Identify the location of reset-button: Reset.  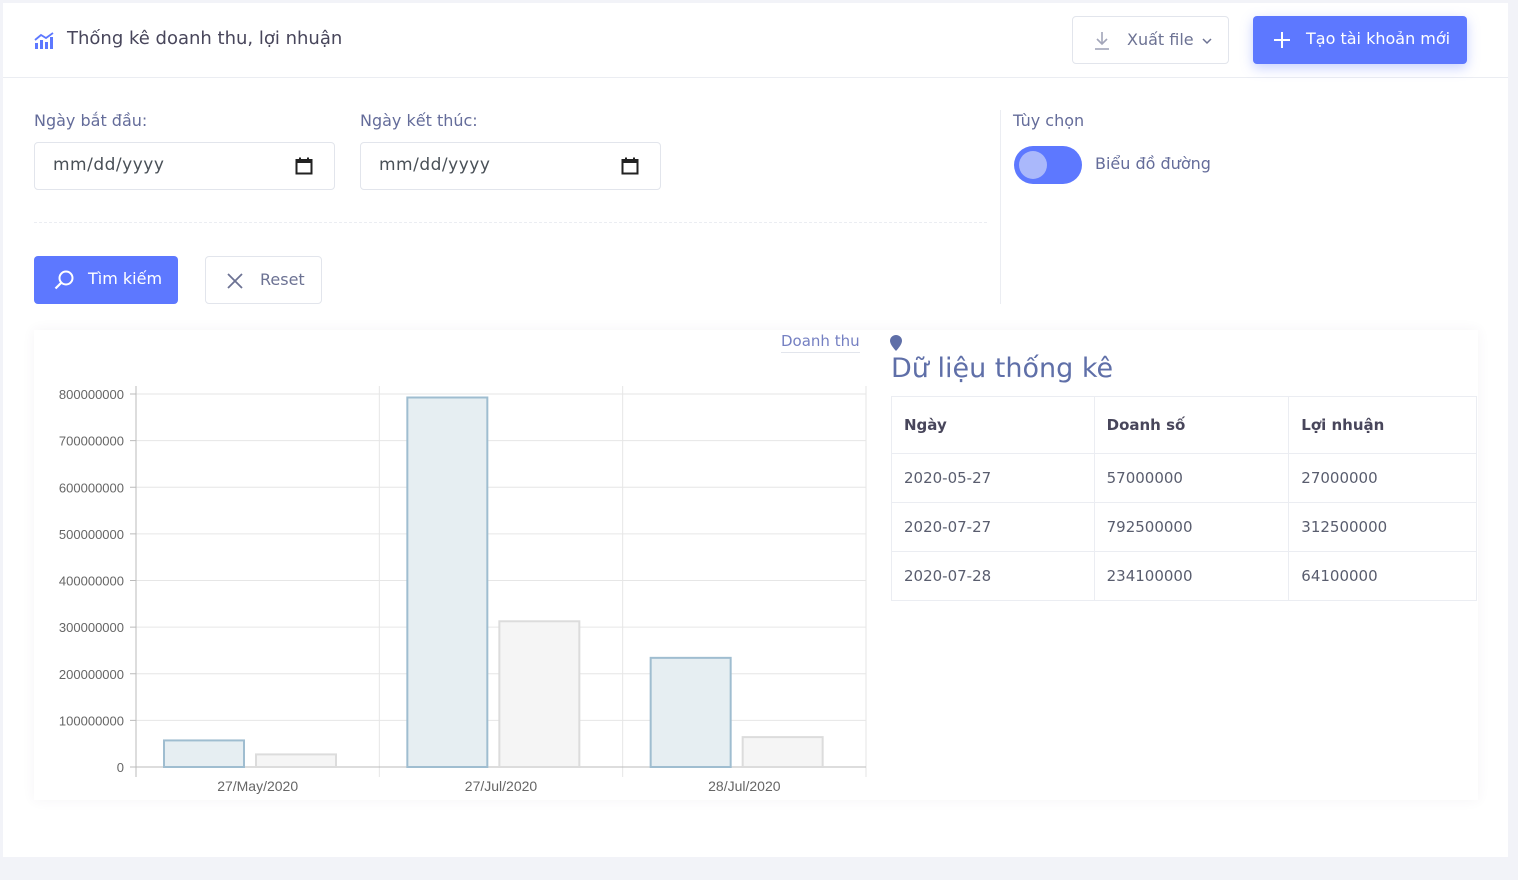
(263, 280).